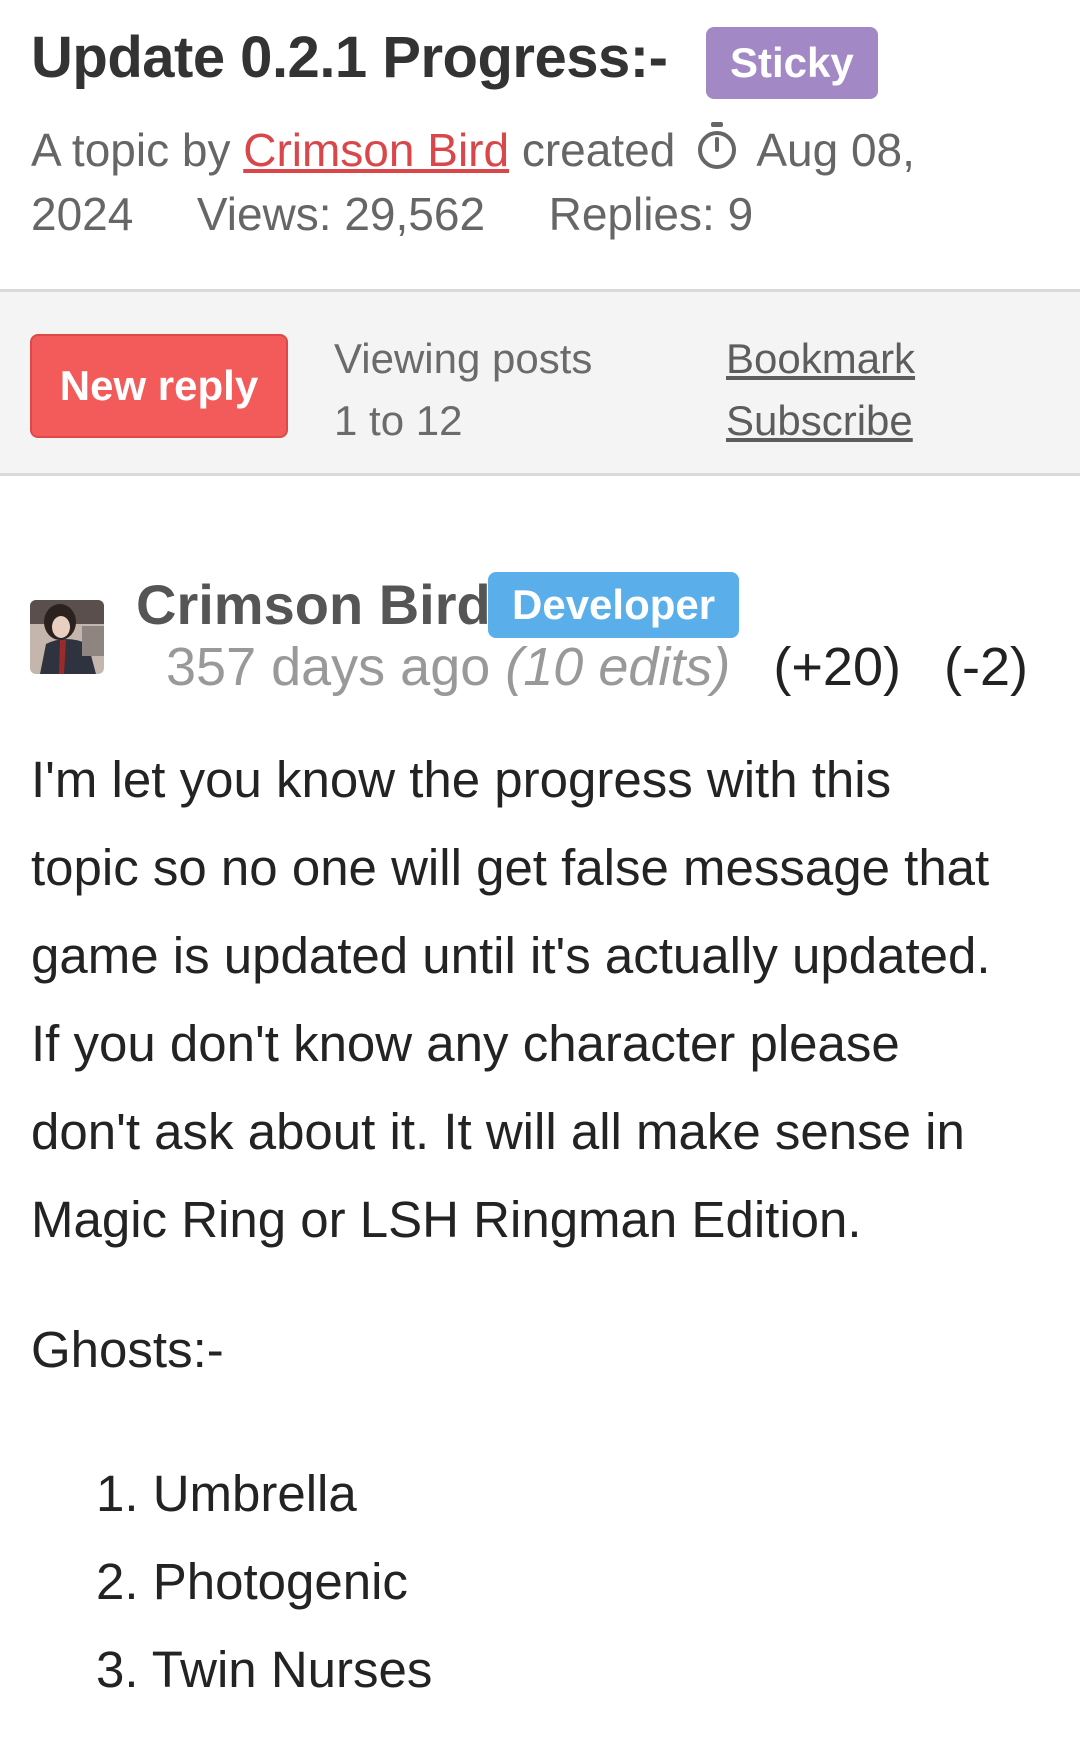 Image resolution: width=1080 pixels, height=1763 pixels. Describe the element at coordinates (131, 150) in the screenshot. I see `topic-prefix: A topic by` at that location.